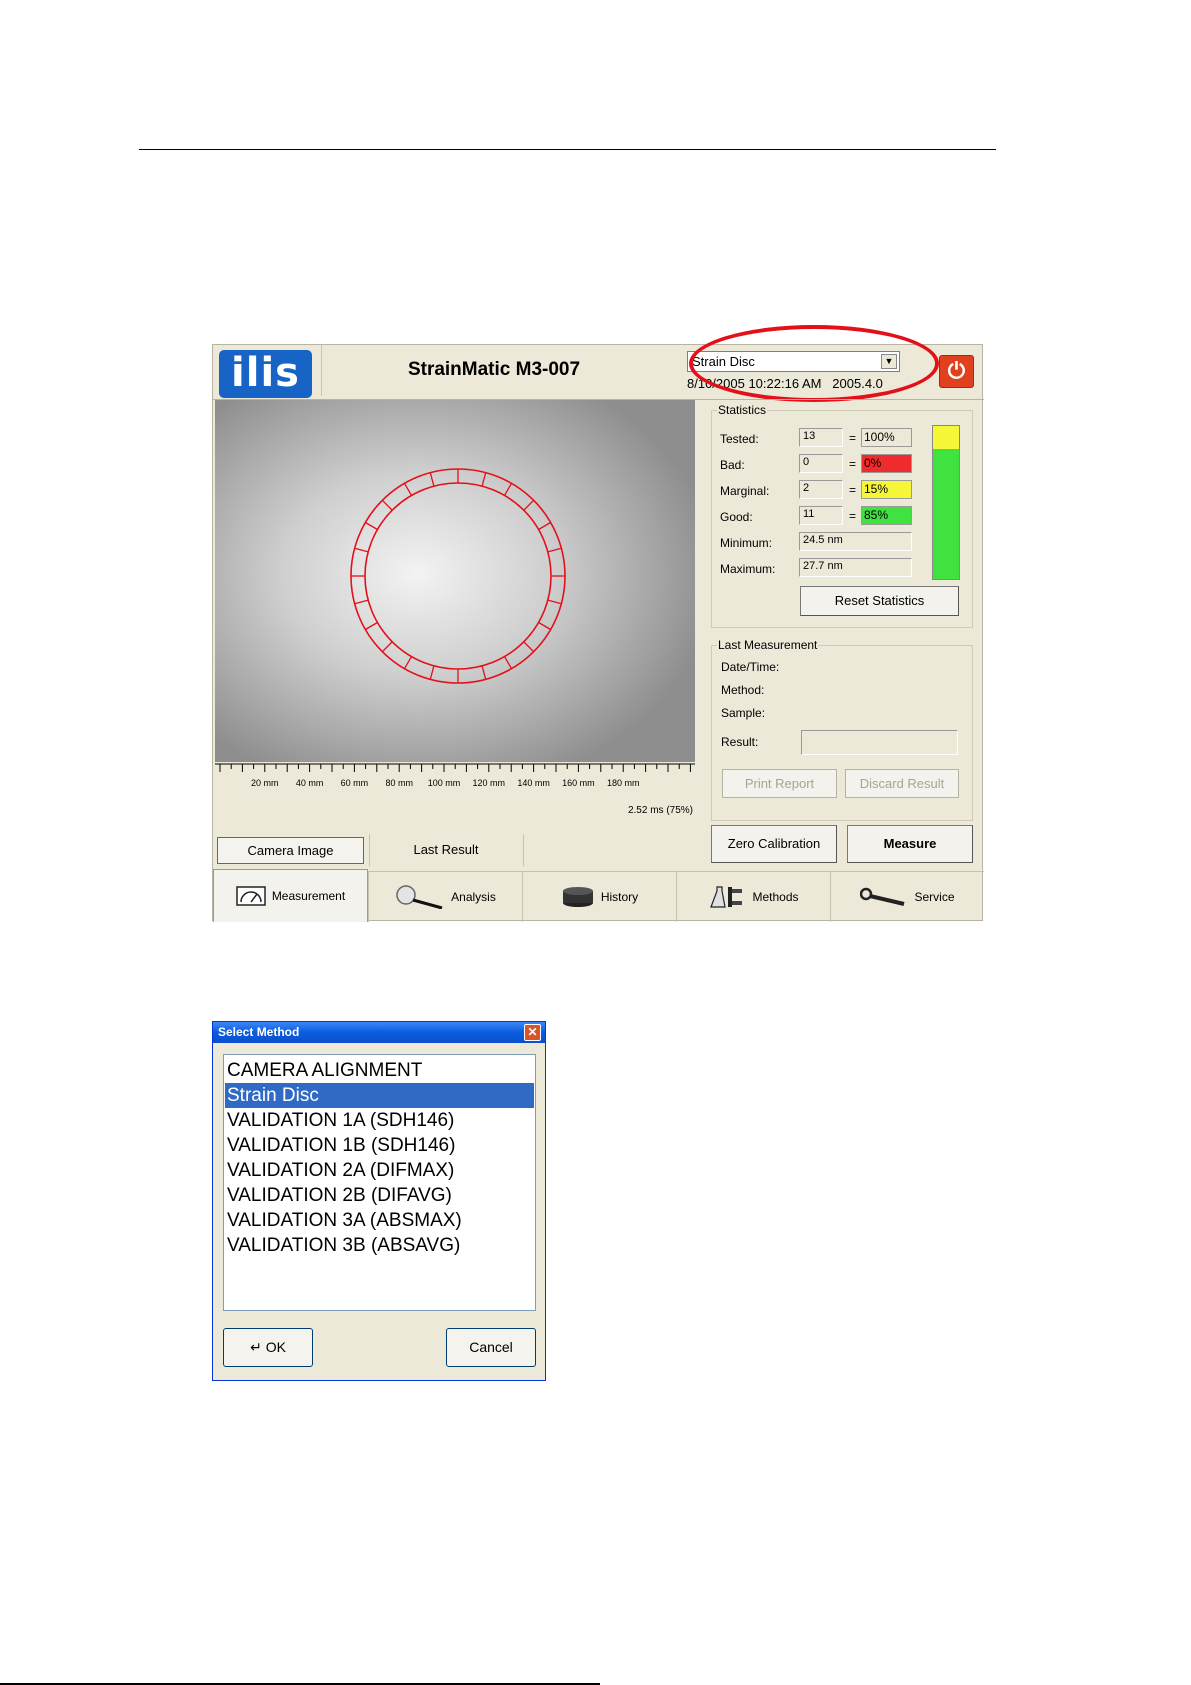  I want to click on maximum-value: 27.7 nm, so click(855, 567).